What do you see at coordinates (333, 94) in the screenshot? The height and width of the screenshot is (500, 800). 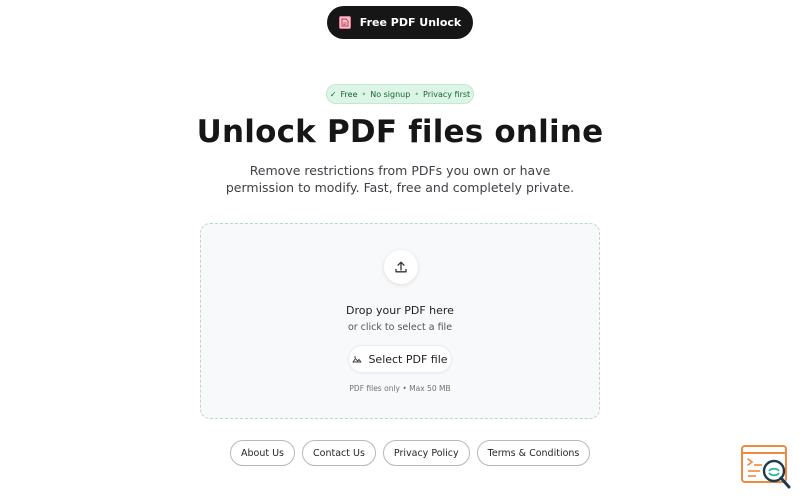 I see `check-icon: ✓` at bounding box center [333, 94].